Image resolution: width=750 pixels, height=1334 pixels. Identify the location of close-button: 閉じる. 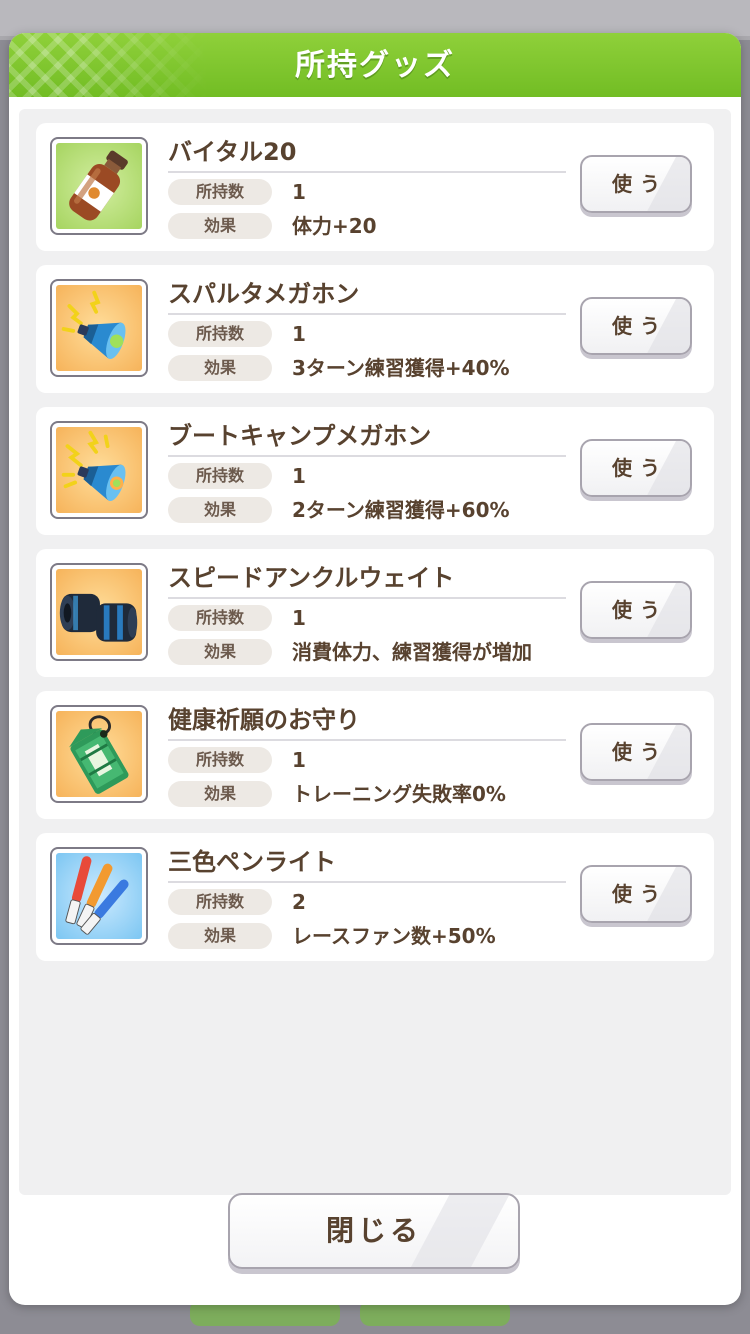
(374, 1231).